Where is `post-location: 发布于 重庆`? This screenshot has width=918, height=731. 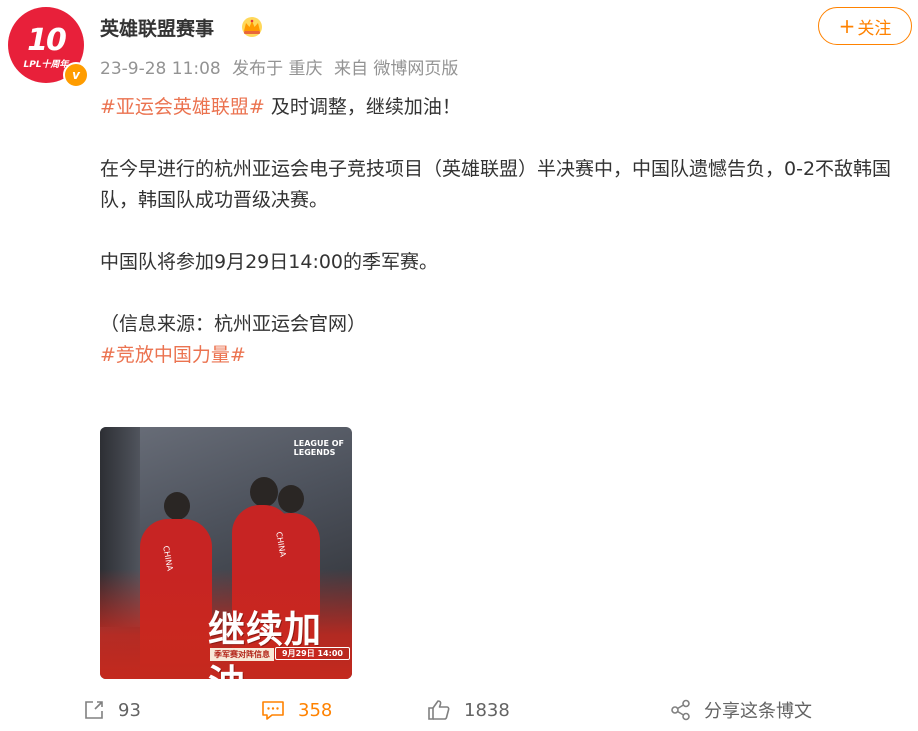 post-location: 发布于 重庆 is located at coordinates (277, 69).